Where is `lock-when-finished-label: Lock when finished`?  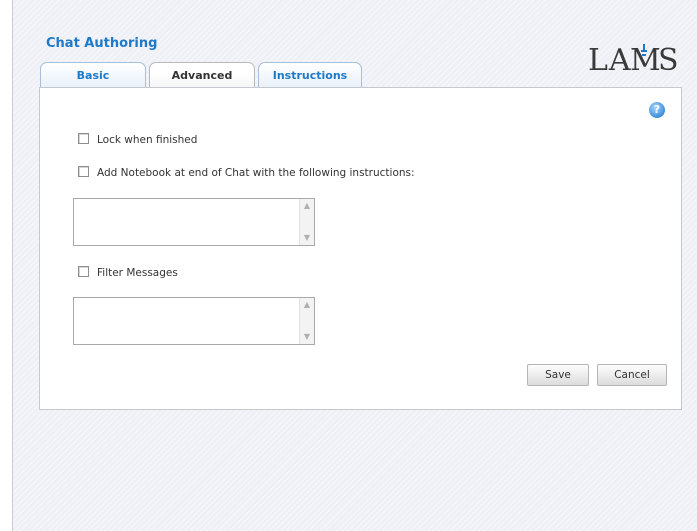
lock-when-finished-label: Lock when finished is located at coordinates (147, 140).